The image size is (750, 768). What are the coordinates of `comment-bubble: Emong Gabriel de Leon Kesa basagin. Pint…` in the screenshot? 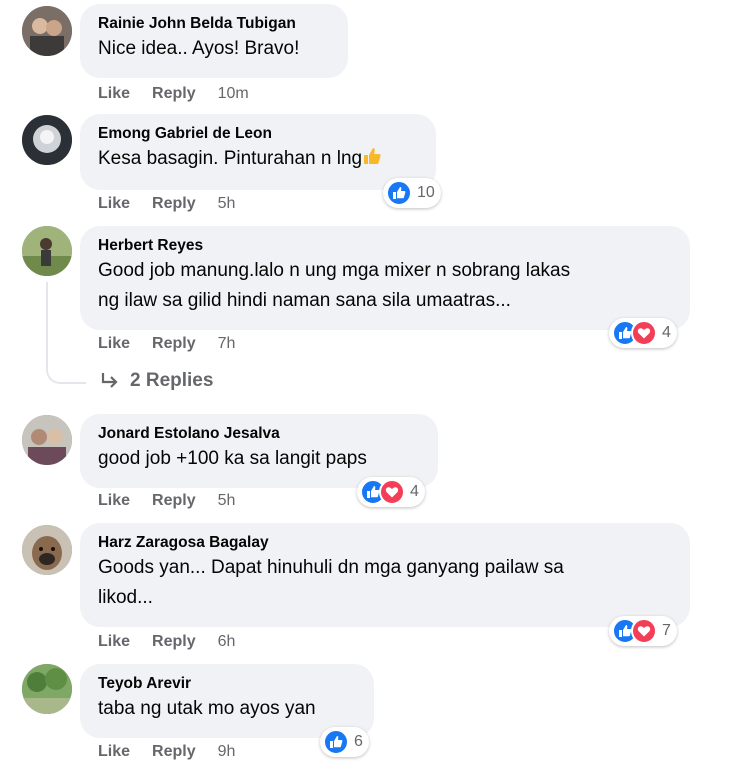 It's located at (258, 152).